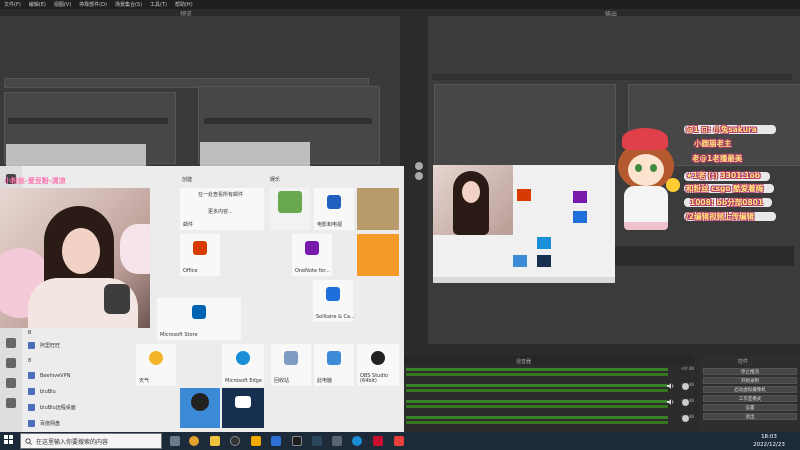 This screenshot has height=450, width=800. What do you see at coordinates (704, 256) in the screenshot?
I see `nested-control-rows` at bounding box center [704, 256].